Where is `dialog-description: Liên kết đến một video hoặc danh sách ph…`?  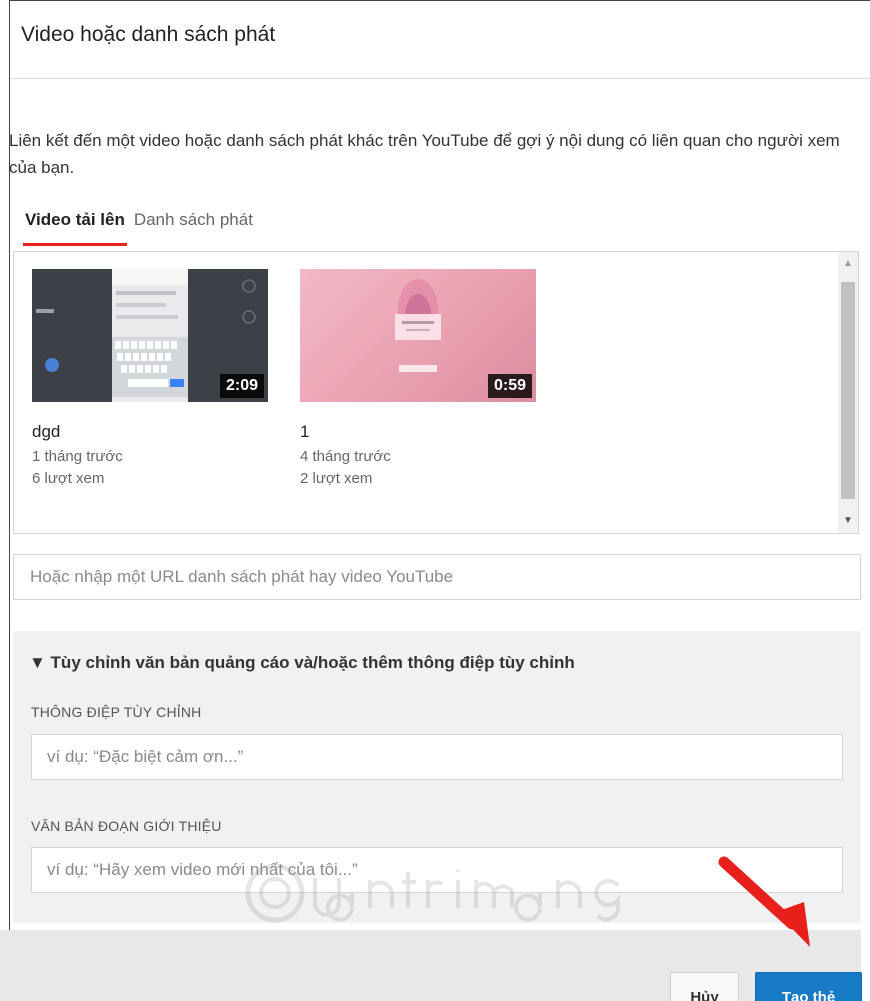
dialog-description: Liên kết đến một video hoặc danh sách ph… is located at coordinates (424, 154).